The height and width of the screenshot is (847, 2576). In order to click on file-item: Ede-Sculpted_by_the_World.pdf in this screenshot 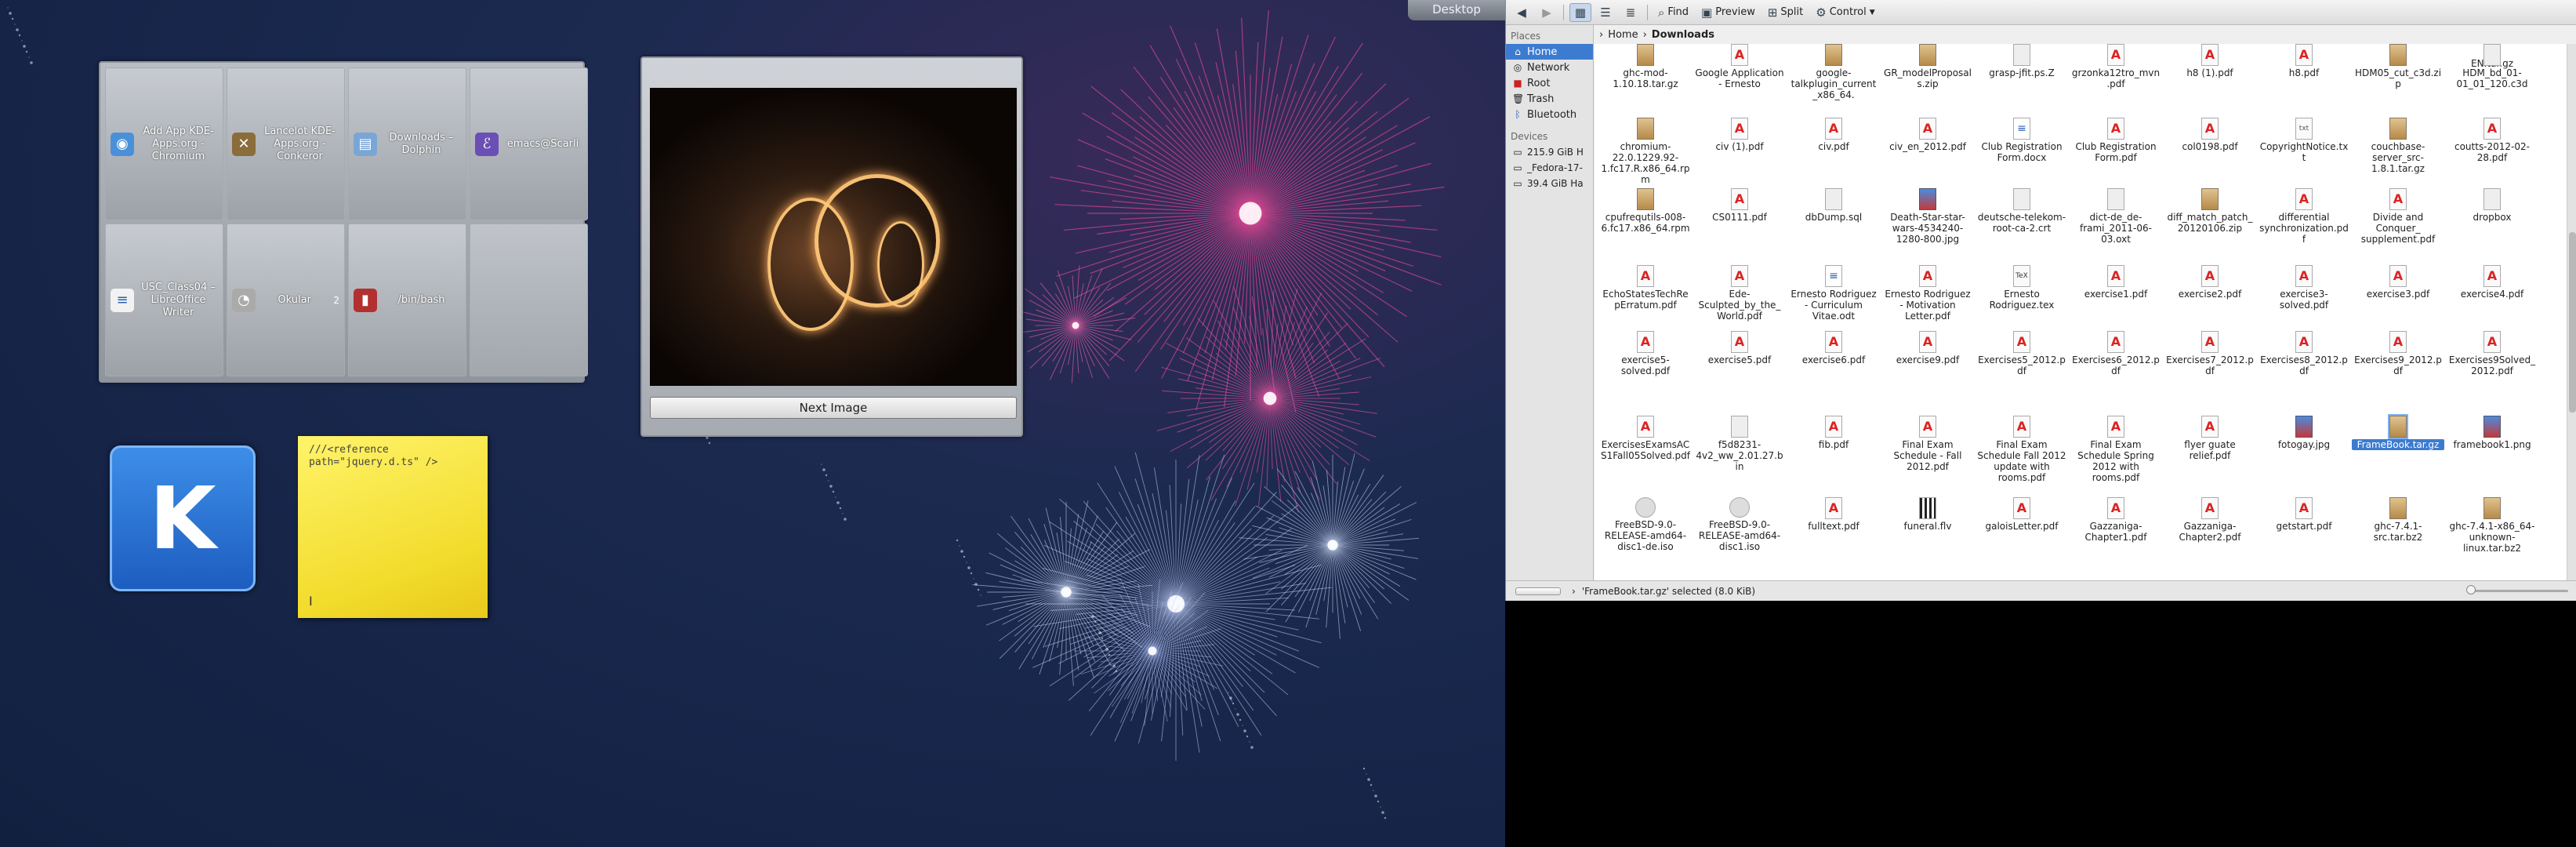, I will do `click(1740, 293)`.